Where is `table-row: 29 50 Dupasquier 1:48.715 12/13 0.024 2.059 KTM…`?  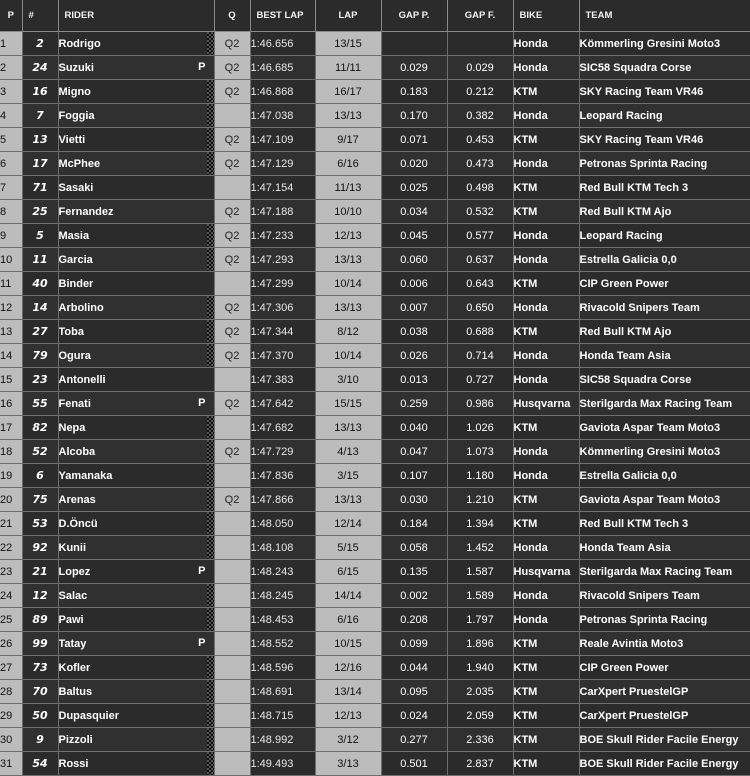
table-row: 29 50 Dupasquier 1:48.715 12/13 0.024 2.059 KTM… is located at coordinates (375, 715).